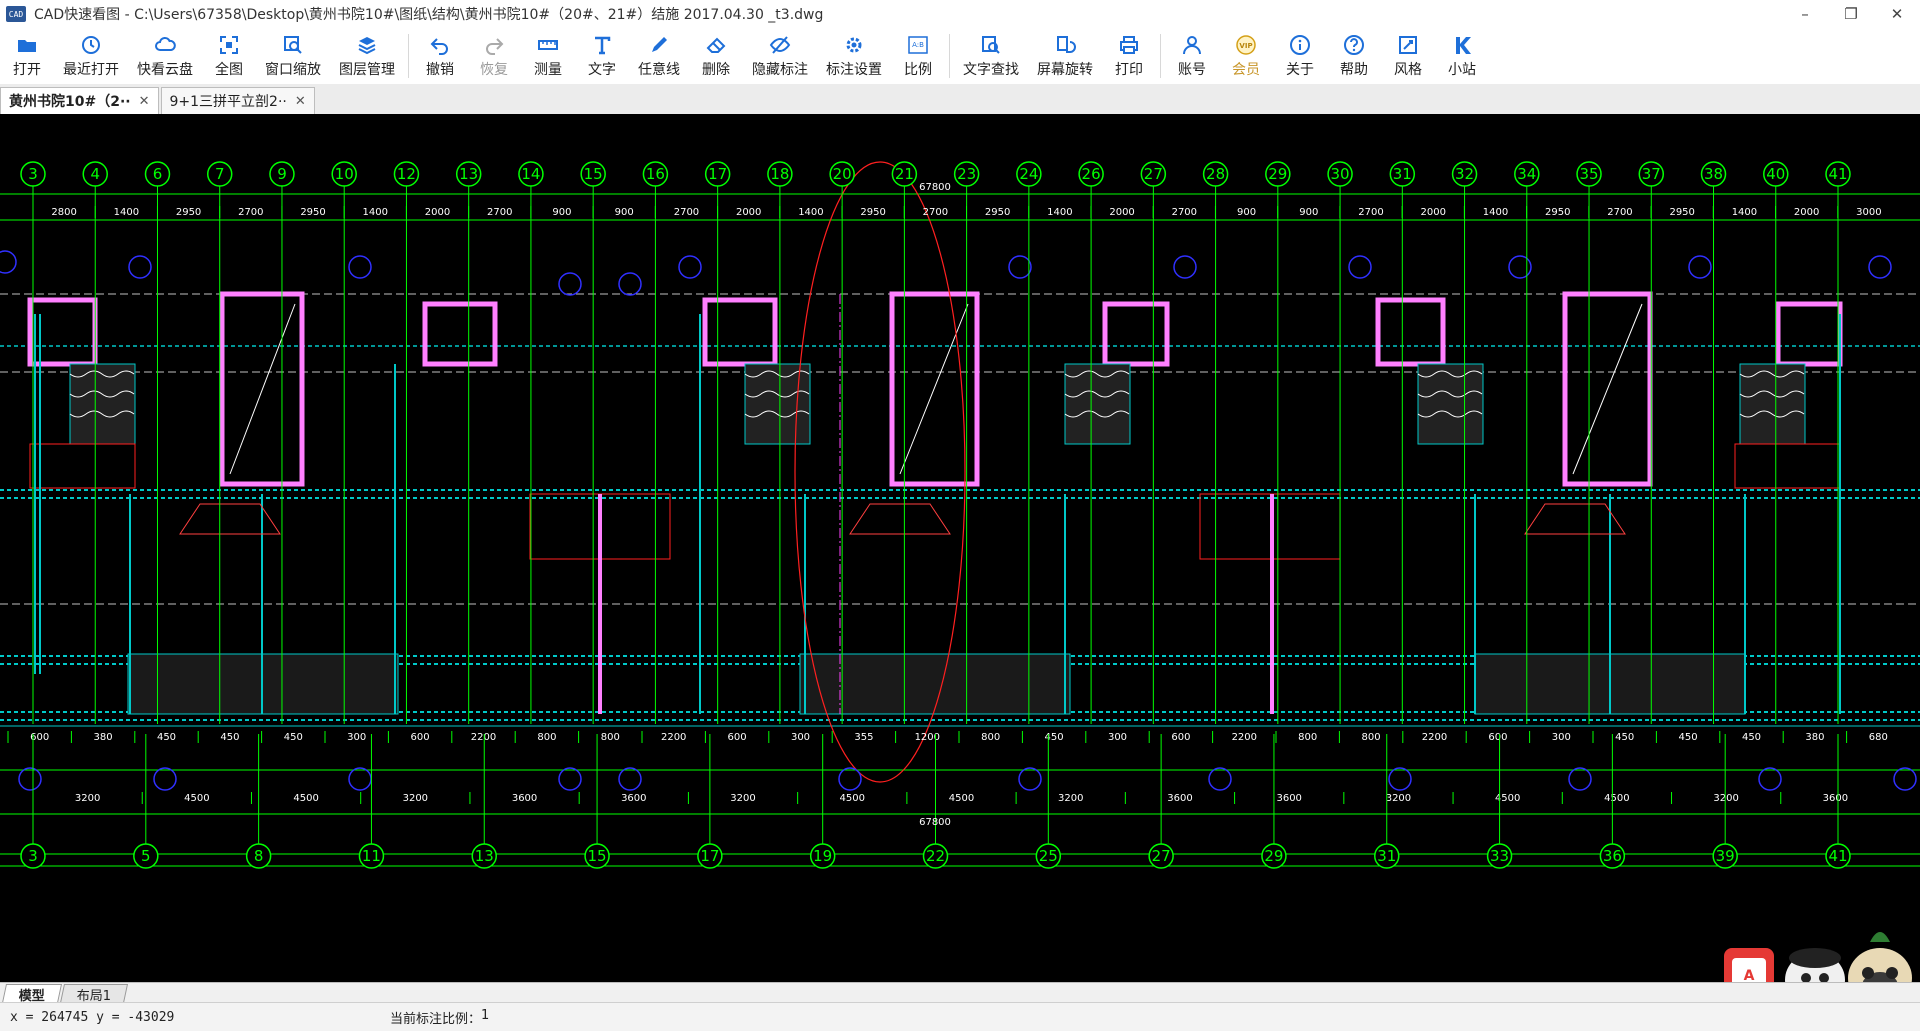  What do you see at coordinates (716, 45) in the screenshot?
I see `eraser-icon` at bounding box center [716, 45].